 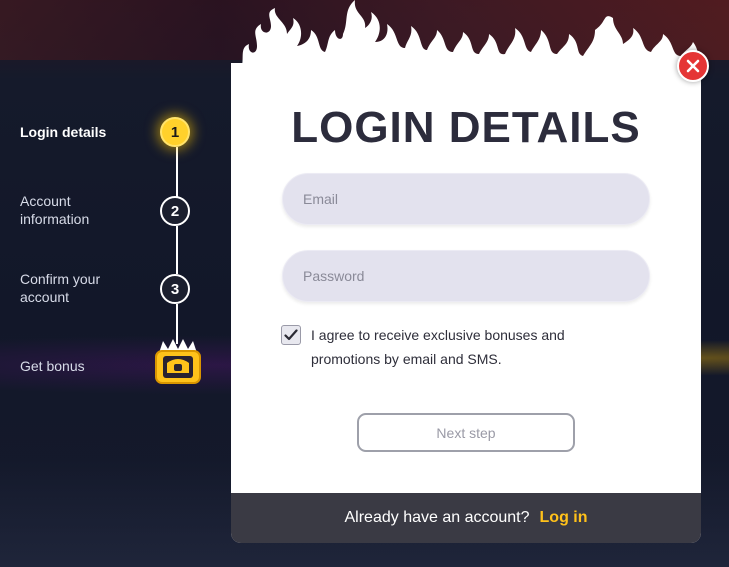 I want to click on checkmark-icon, so click(x=291, y=335).